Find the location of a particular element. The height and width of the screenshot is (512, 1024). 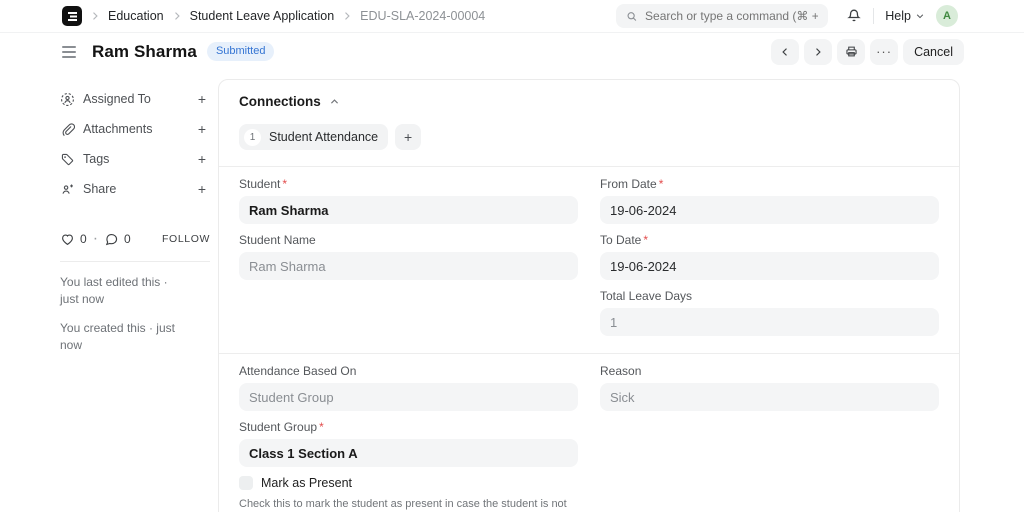

chevron-down-icon is located at coordinates (920, 16).